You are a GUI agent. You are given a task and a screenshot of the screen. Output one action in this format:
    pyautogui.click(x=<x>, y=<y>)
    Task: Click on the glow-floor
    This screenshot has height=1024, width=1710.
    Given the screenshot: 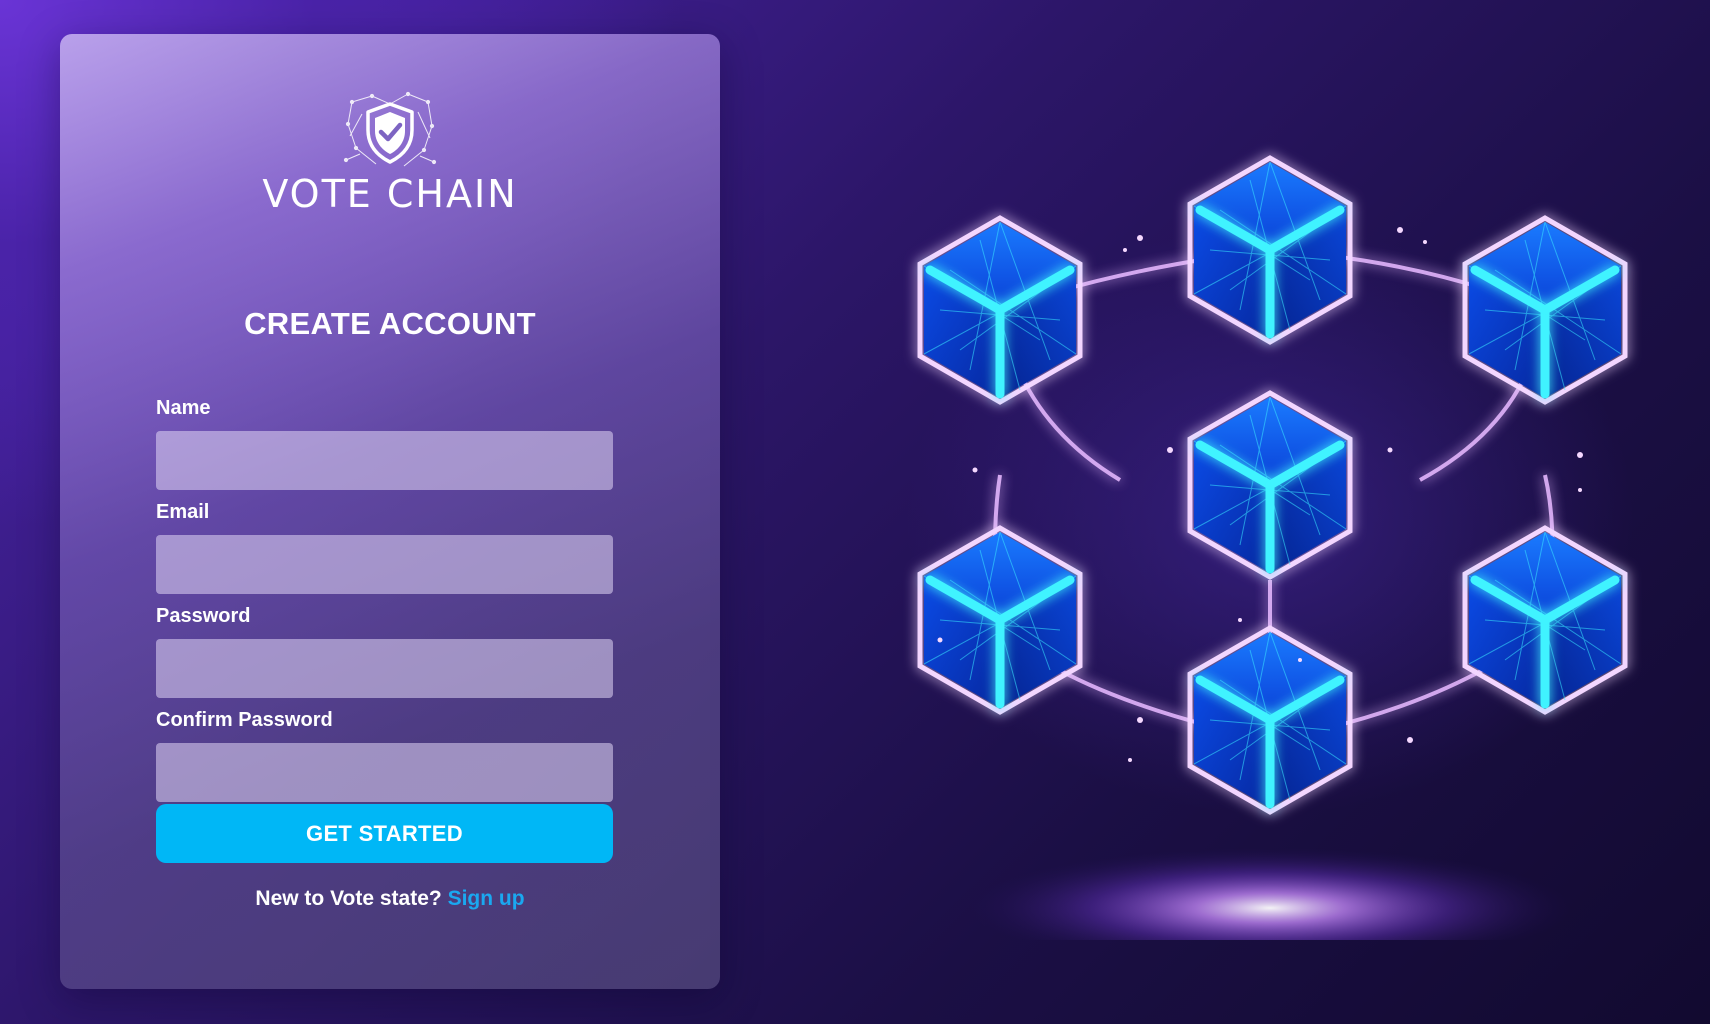 What is the action you would take?
    pyautogui.click(x=1270, y=894)
    